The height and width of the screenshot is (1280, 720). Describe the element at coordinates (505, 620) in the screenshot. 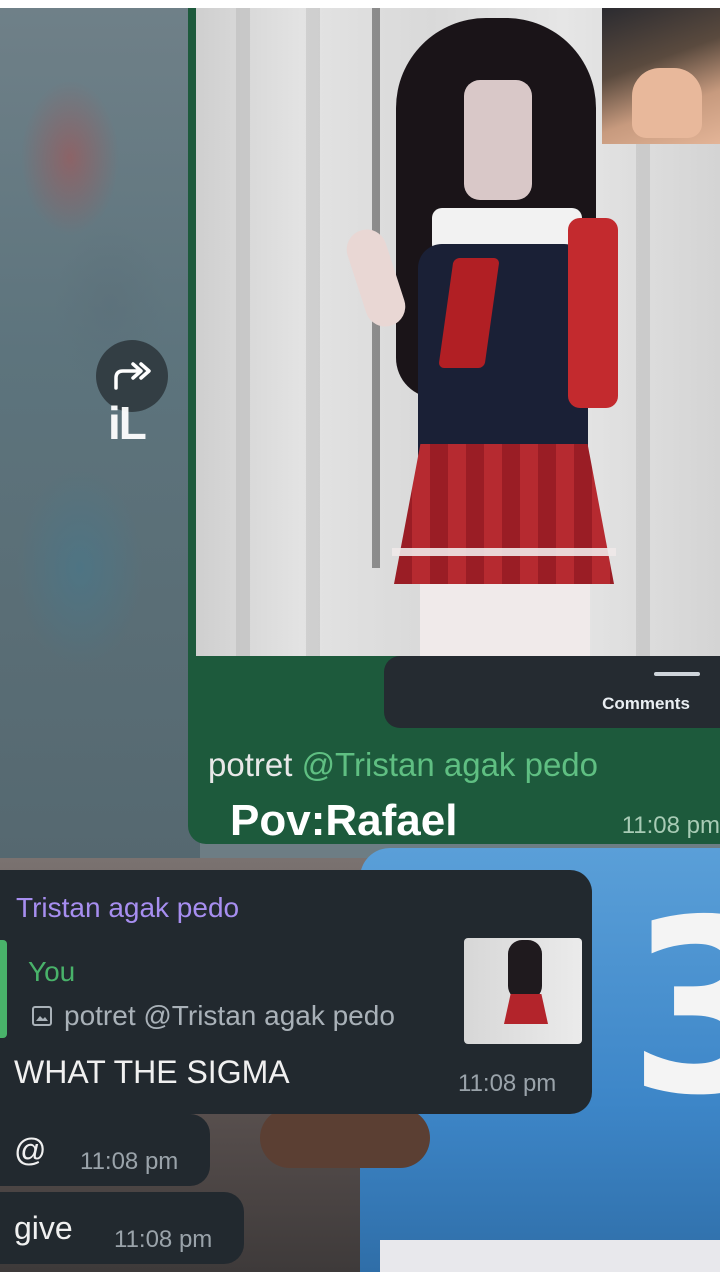

I see `photo-legs` at that location.